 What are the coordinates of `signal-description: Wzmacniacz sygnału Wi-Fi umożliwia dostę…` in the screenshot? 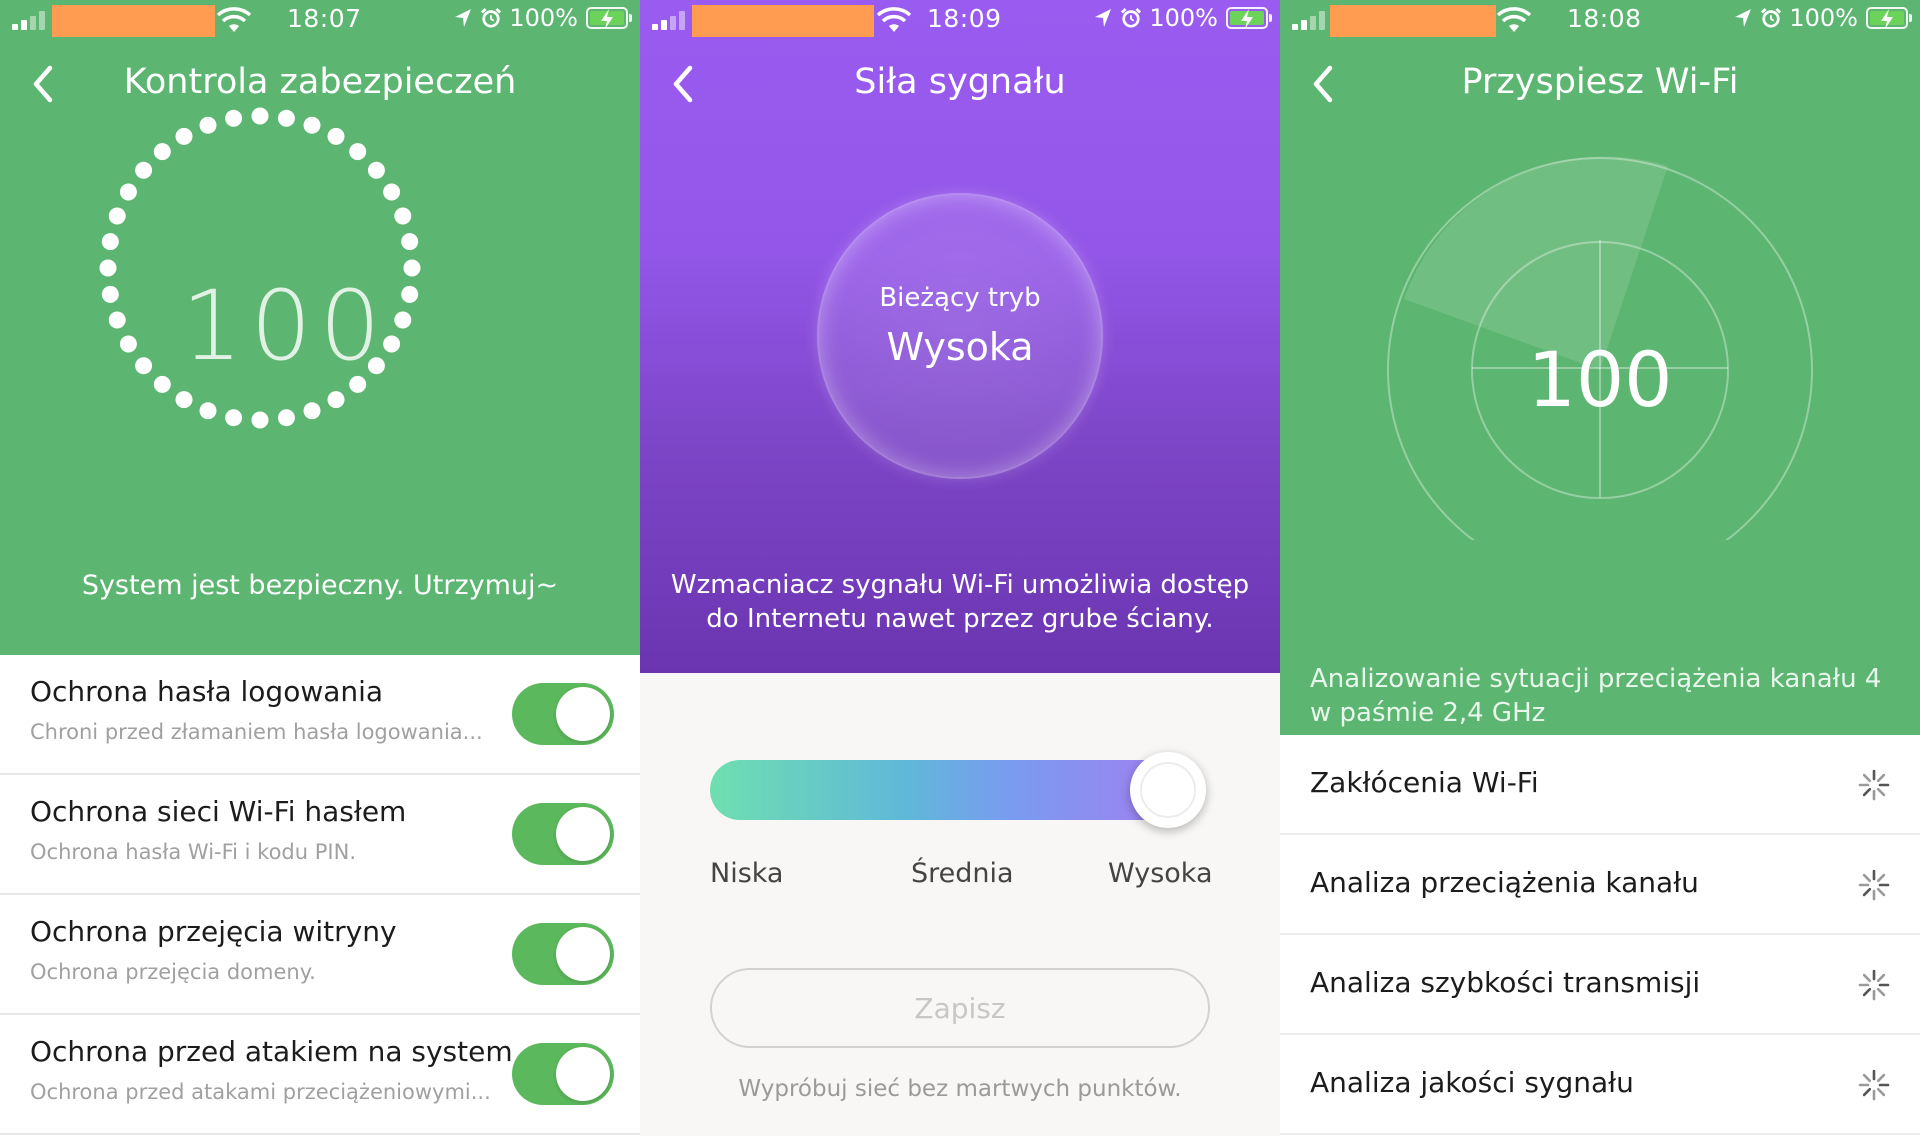 It's located at (960, 602).